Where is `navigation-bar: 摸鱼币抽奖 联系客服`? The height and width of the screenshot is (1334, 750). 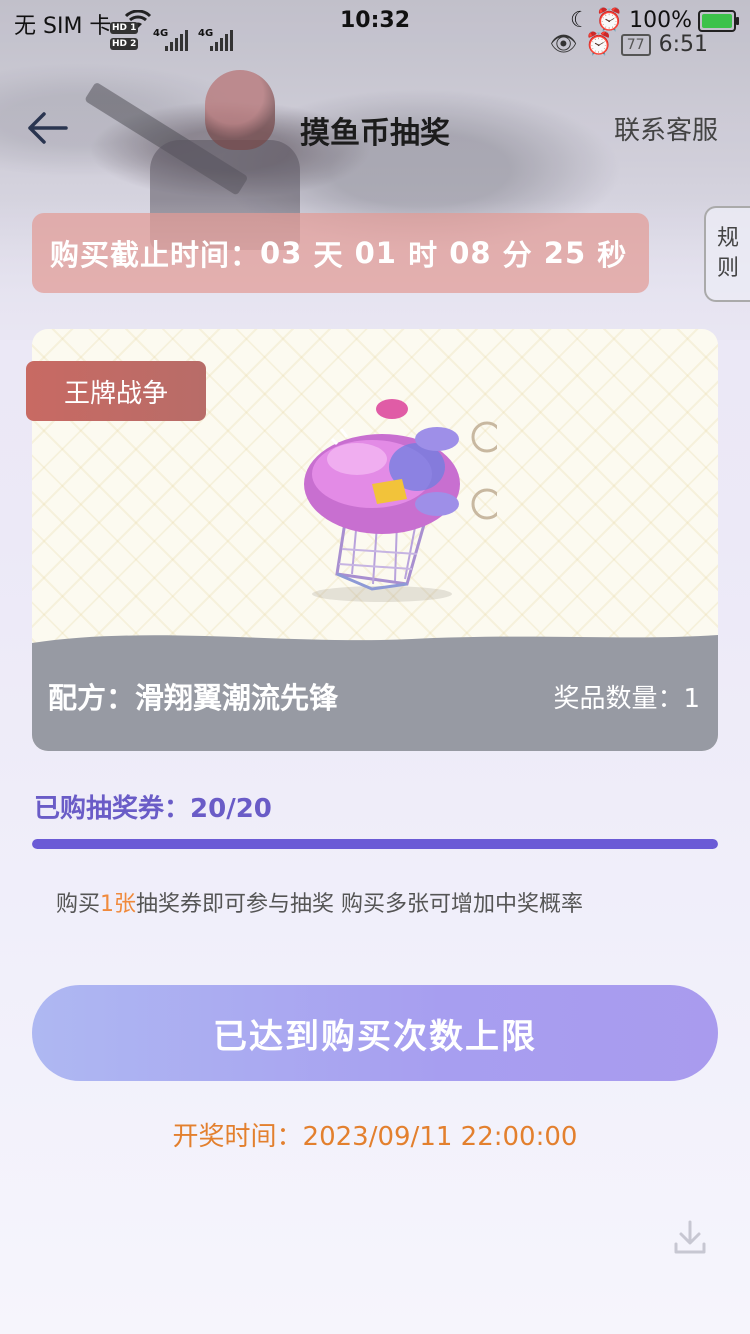
navigation-bar: 摸鱼币抽奖 联系客服 is located at coordinates (375, 128).